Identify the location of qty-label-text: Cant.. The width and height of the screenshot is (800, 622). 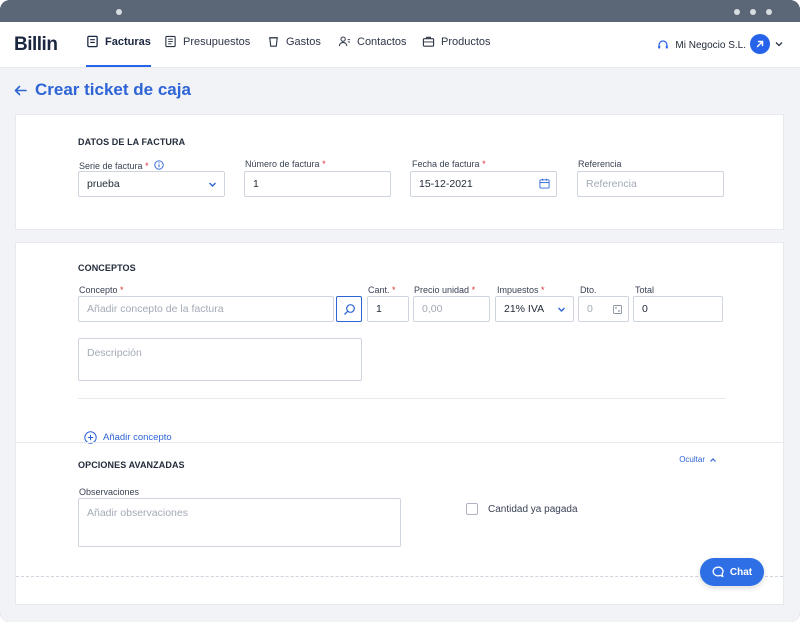
(379, 290).